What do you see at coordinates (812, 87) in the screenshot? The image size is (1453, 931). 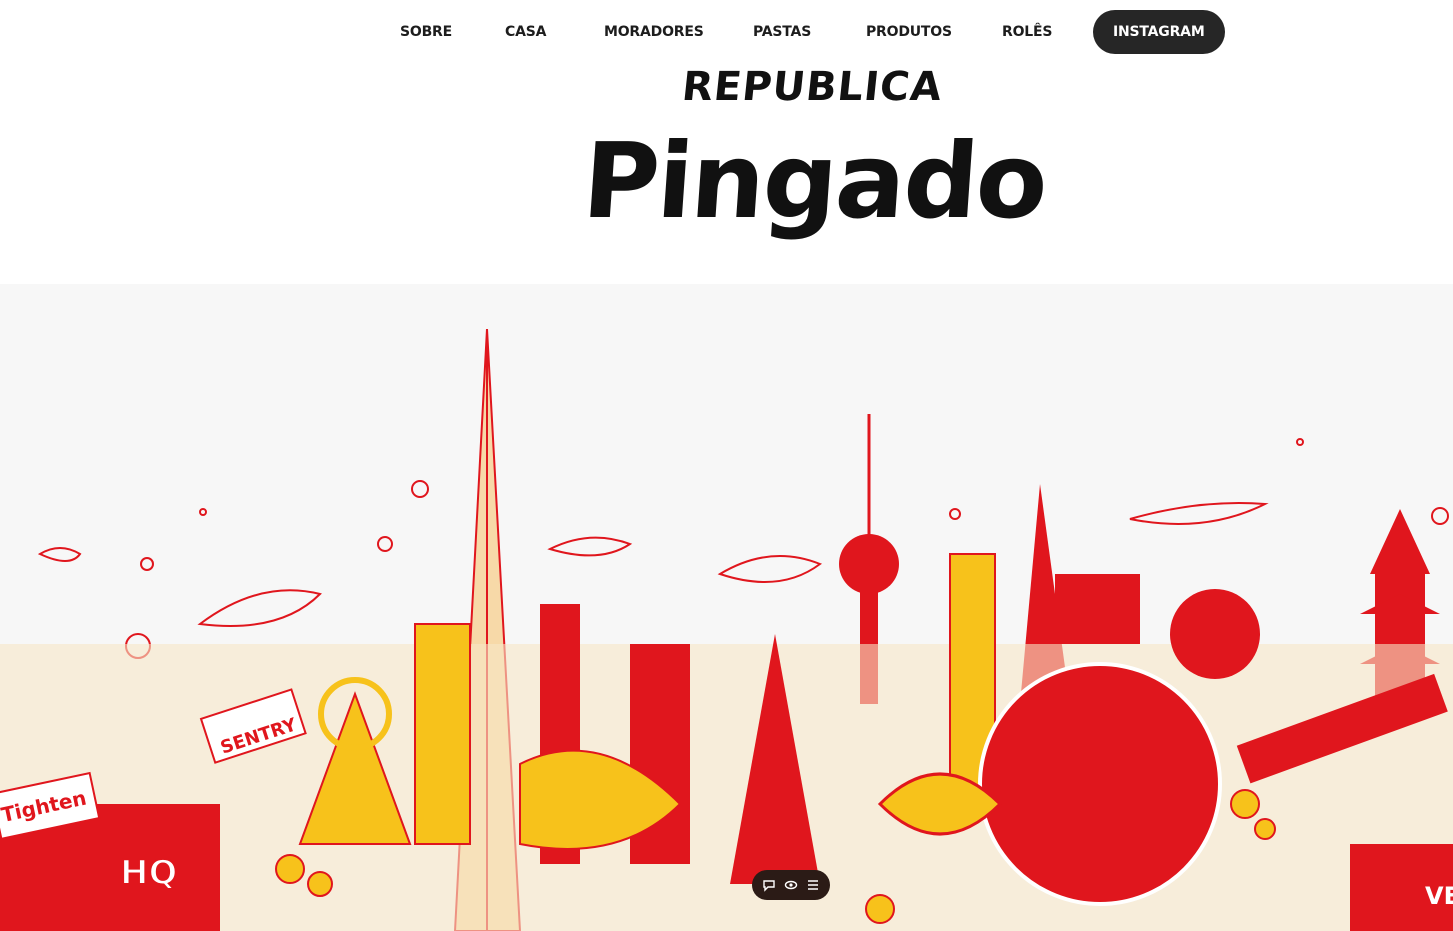 I see `brand-republica: REPUBLICA` at bounding box center [812, 87].